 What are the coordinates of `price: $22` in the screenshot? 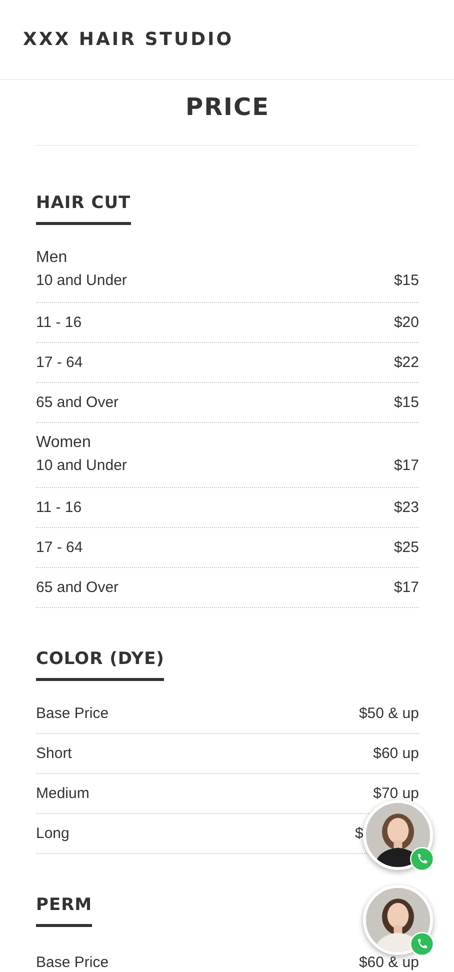 It's located at (406, 362).